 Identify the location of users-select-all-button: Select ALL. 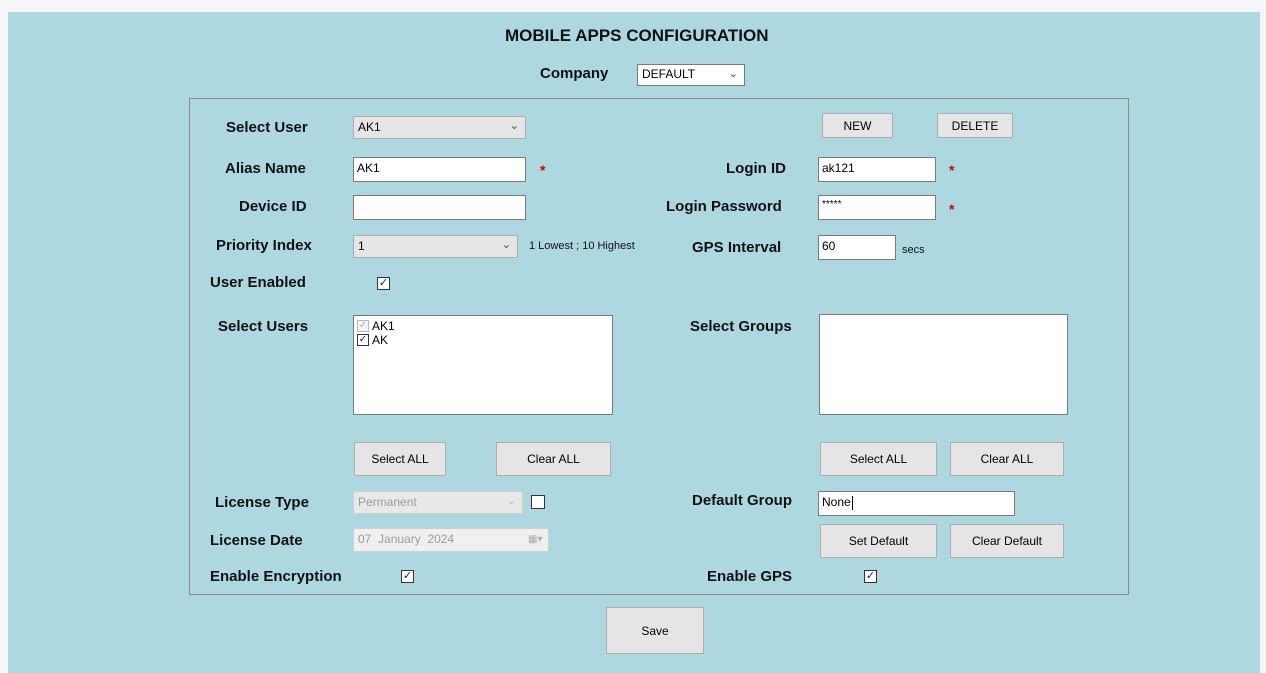
(400, 459).